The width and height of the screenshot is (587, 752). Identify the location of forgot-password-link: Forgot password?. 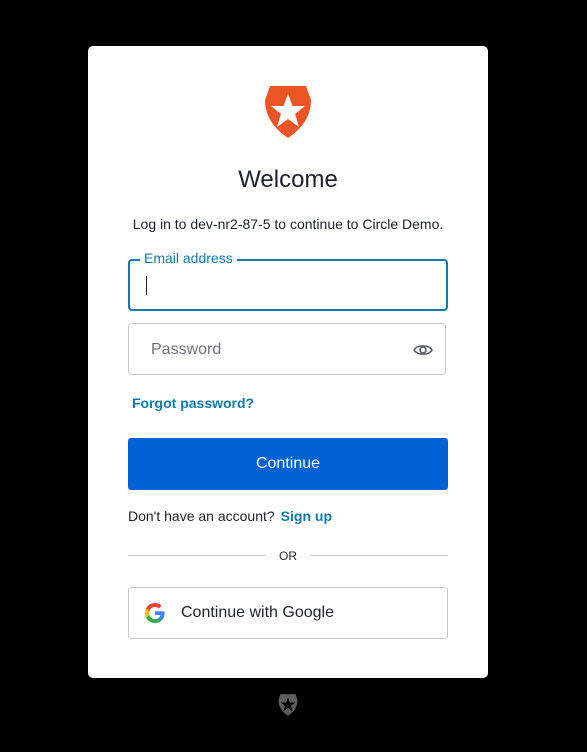
(193, 403).